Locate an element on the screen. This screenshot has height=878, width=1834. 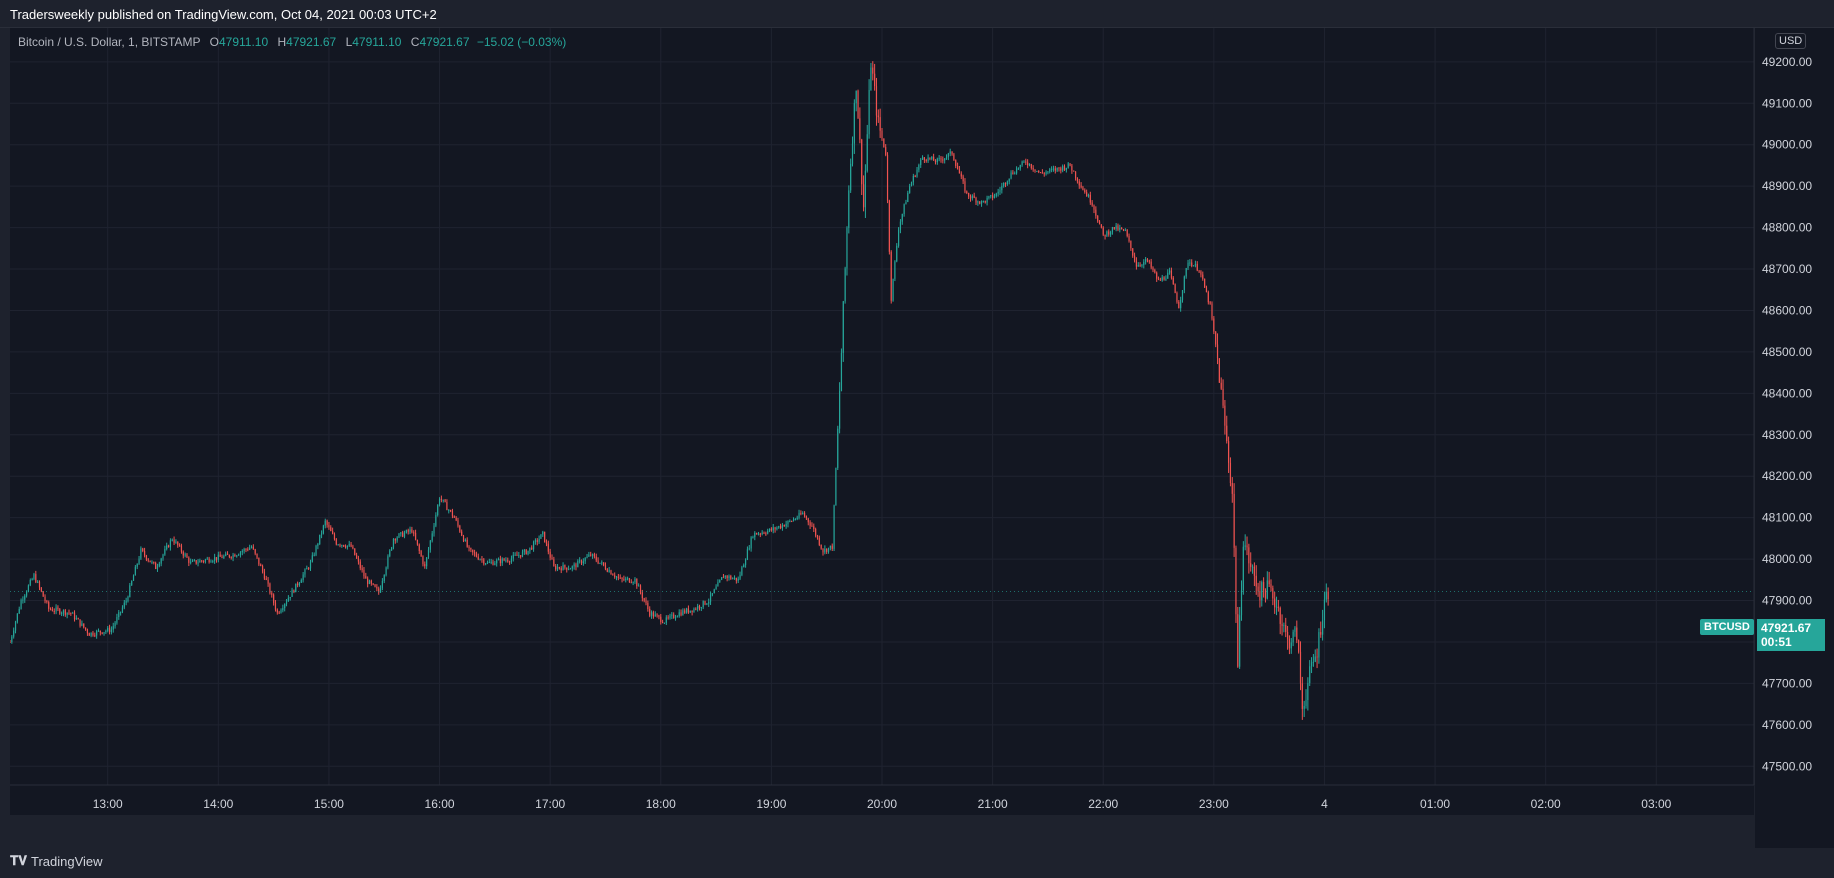
tradingview-logo: 𝐓𝐕 TradingView is located at coordinates (56, 861).